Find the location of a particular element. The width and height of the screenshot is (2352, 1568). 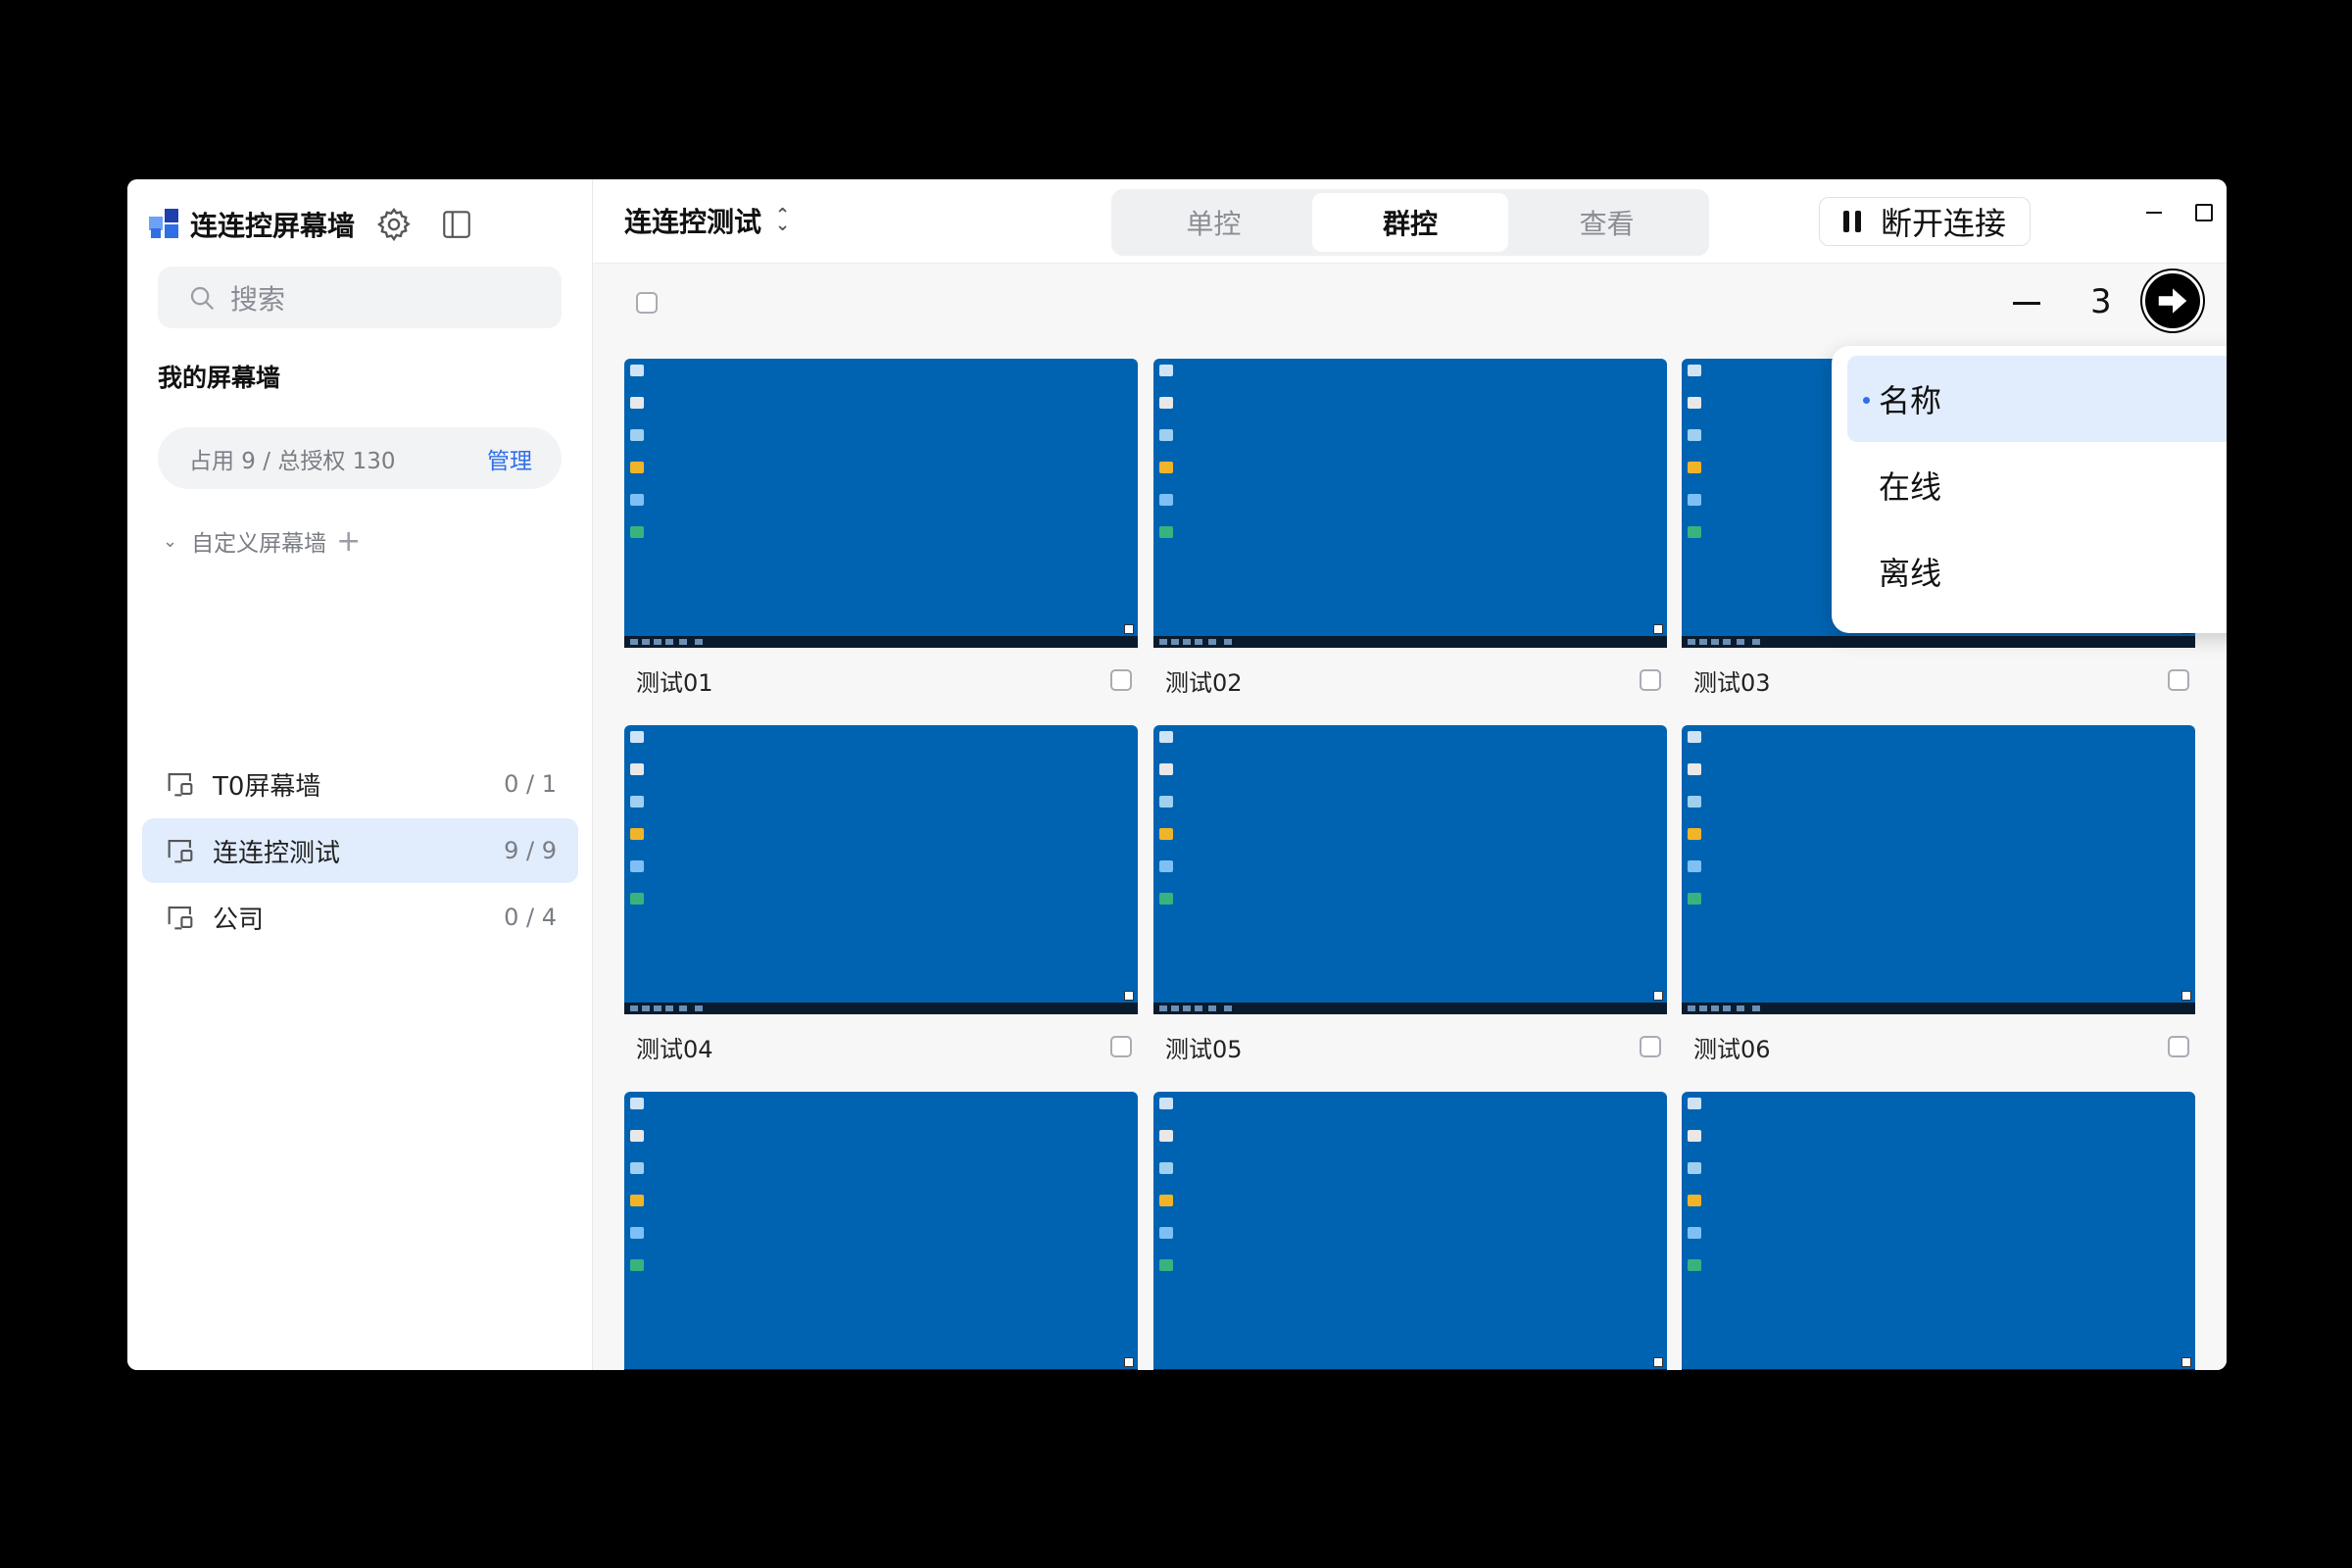

license-usage: 占用 9 / 总授权 130 管理 is located at coordinates (360, 458).